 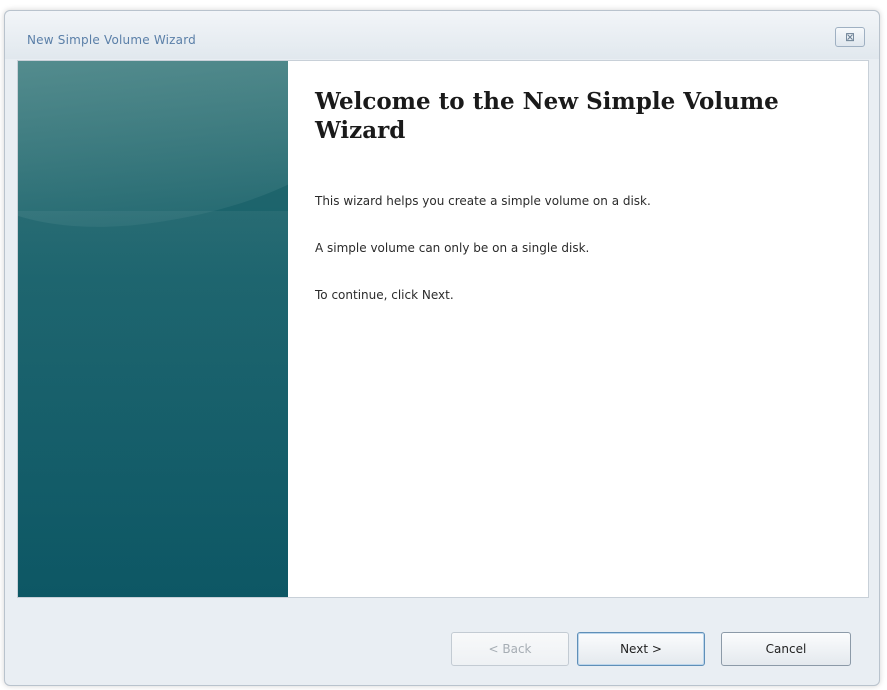 What do you see at coordinates (547, 116) in the screenshot?
I see `page-title: Welcome to the New Simple Volume Wizard` at bounding box center [547, 116].